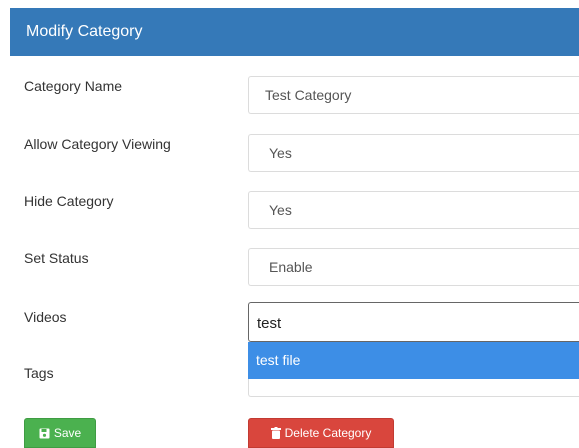 This screenshot has width=579, height=448. What do you see at coordinates (73, 86) in the screenshot?
I see `category-name-label: Category Name` at bounding box center [73, 86].